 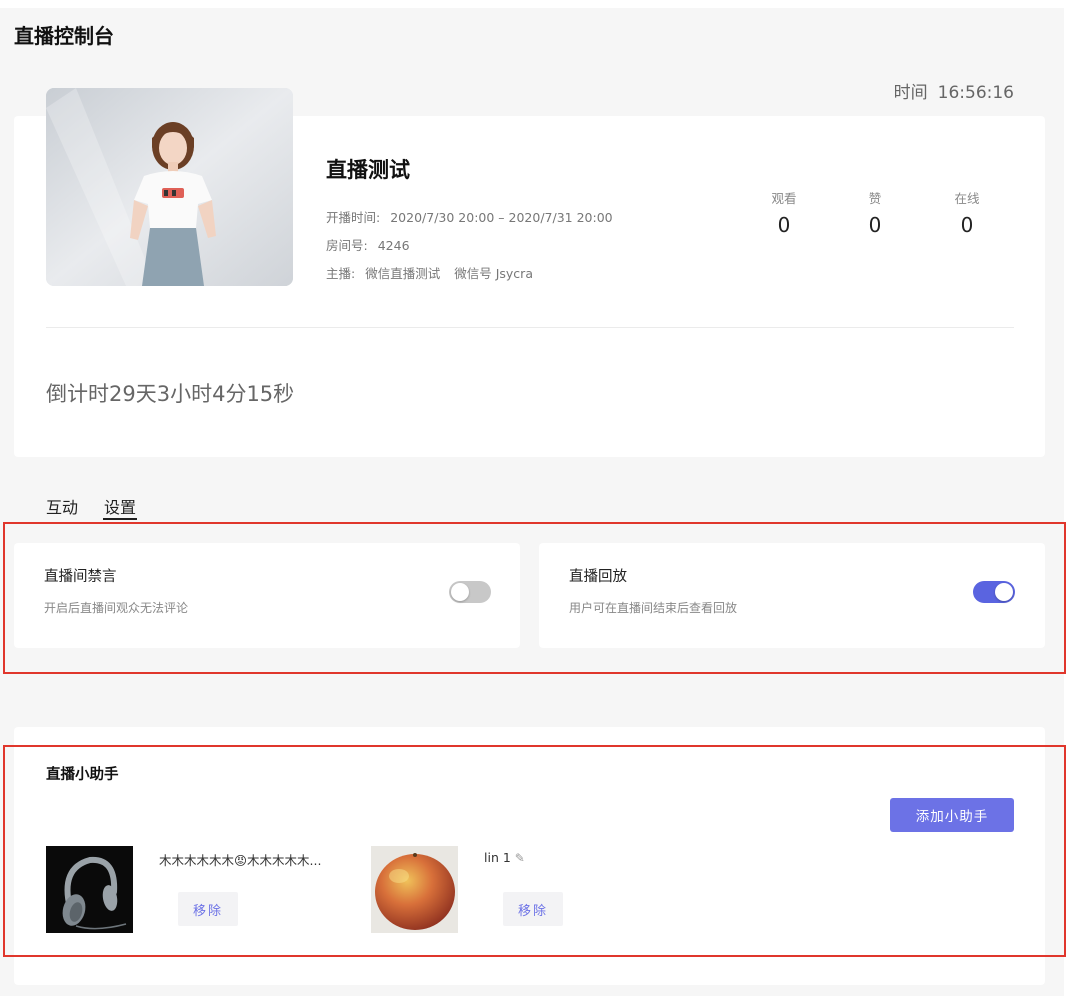 I want to click on host-row: 主播: 微信直播测试 微信号 Jsycra, so click(x=429, y=272).